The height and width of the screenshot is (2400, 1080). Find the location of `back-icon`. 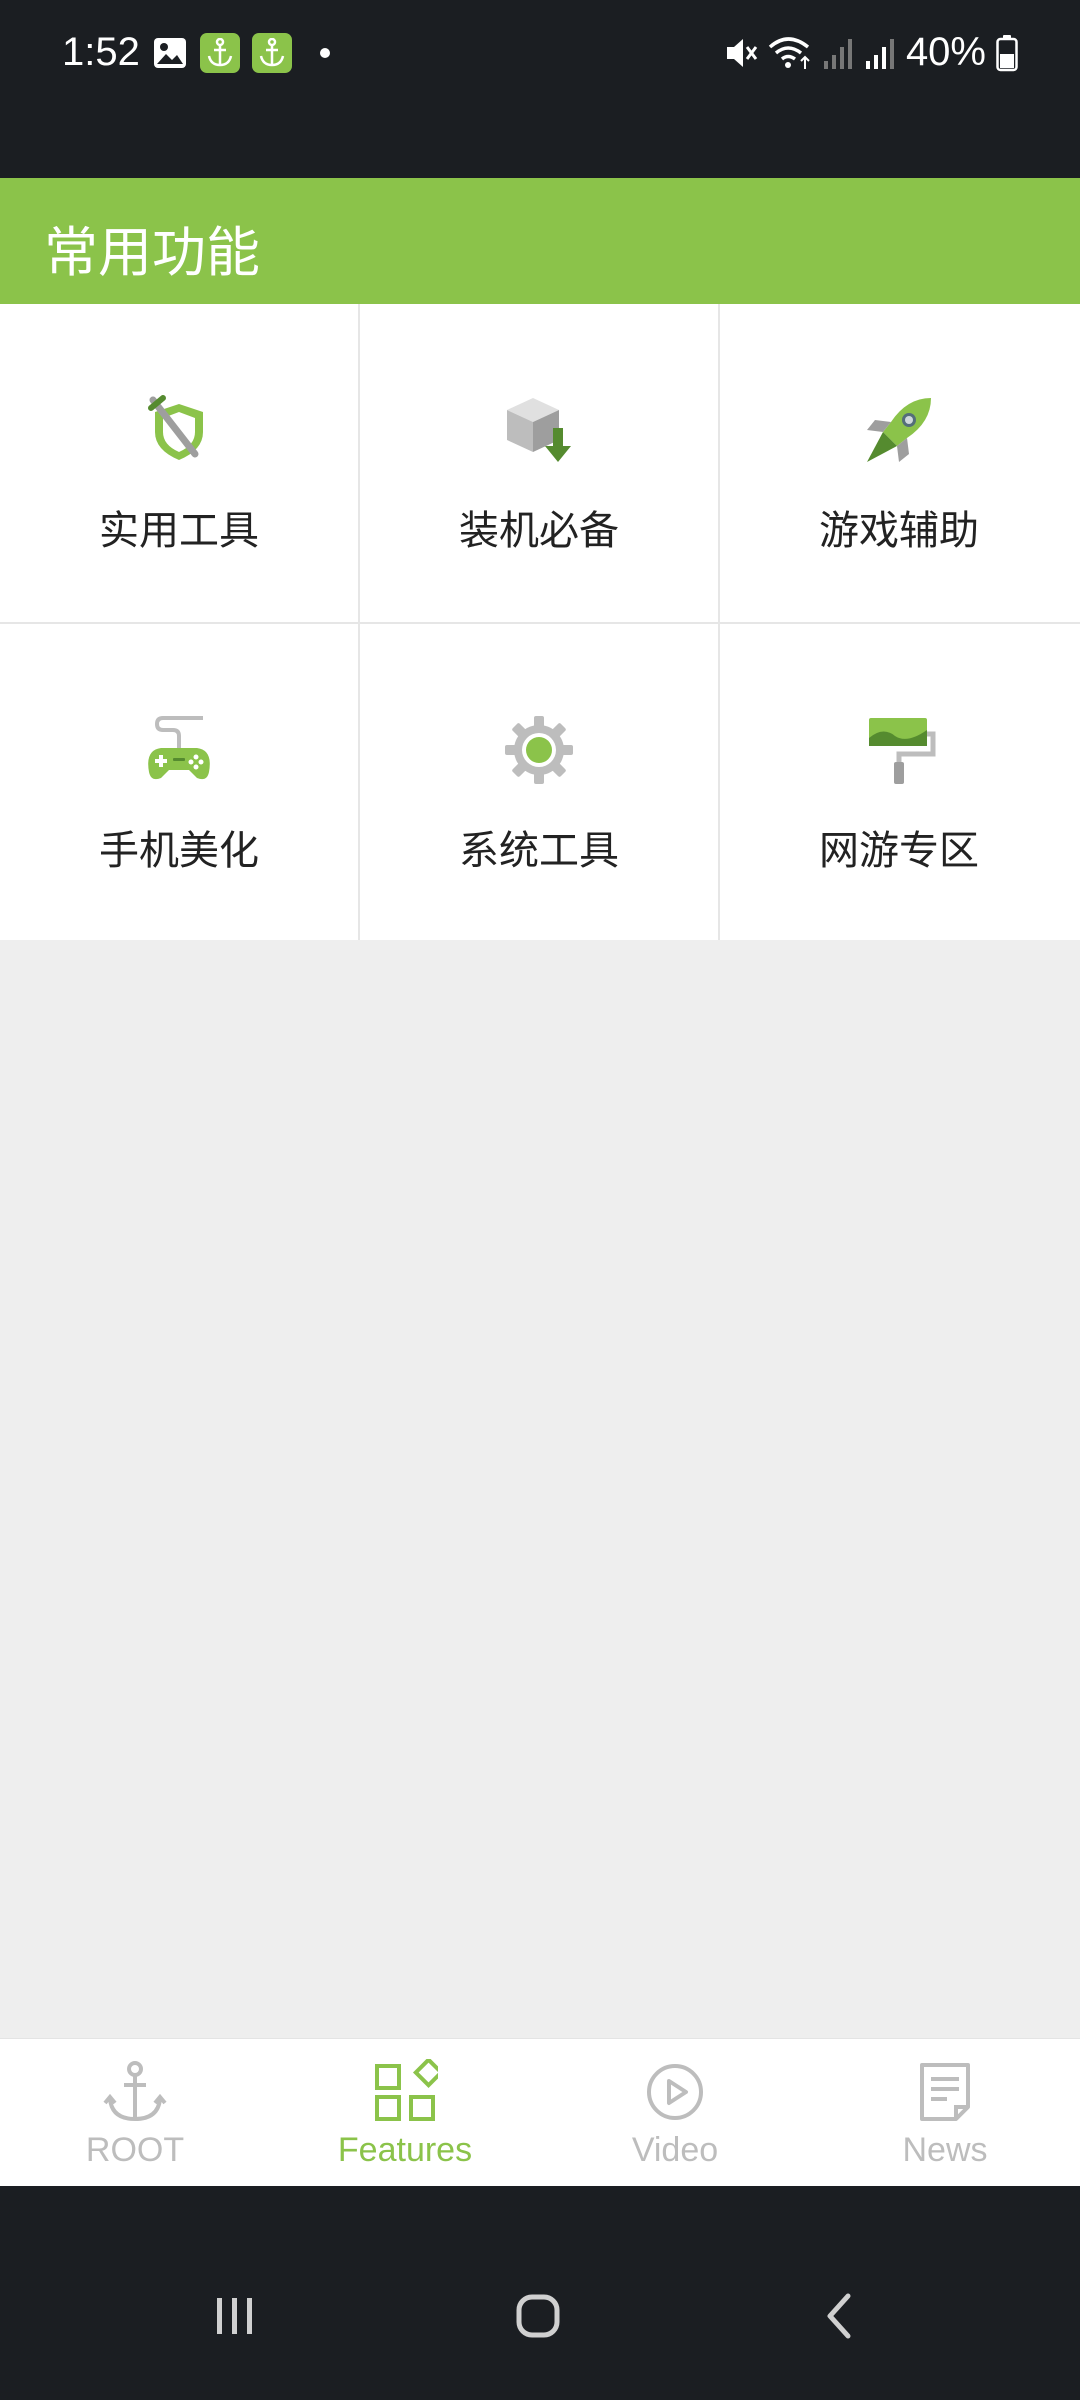

back-icon is located at coordinates (840, 2316).